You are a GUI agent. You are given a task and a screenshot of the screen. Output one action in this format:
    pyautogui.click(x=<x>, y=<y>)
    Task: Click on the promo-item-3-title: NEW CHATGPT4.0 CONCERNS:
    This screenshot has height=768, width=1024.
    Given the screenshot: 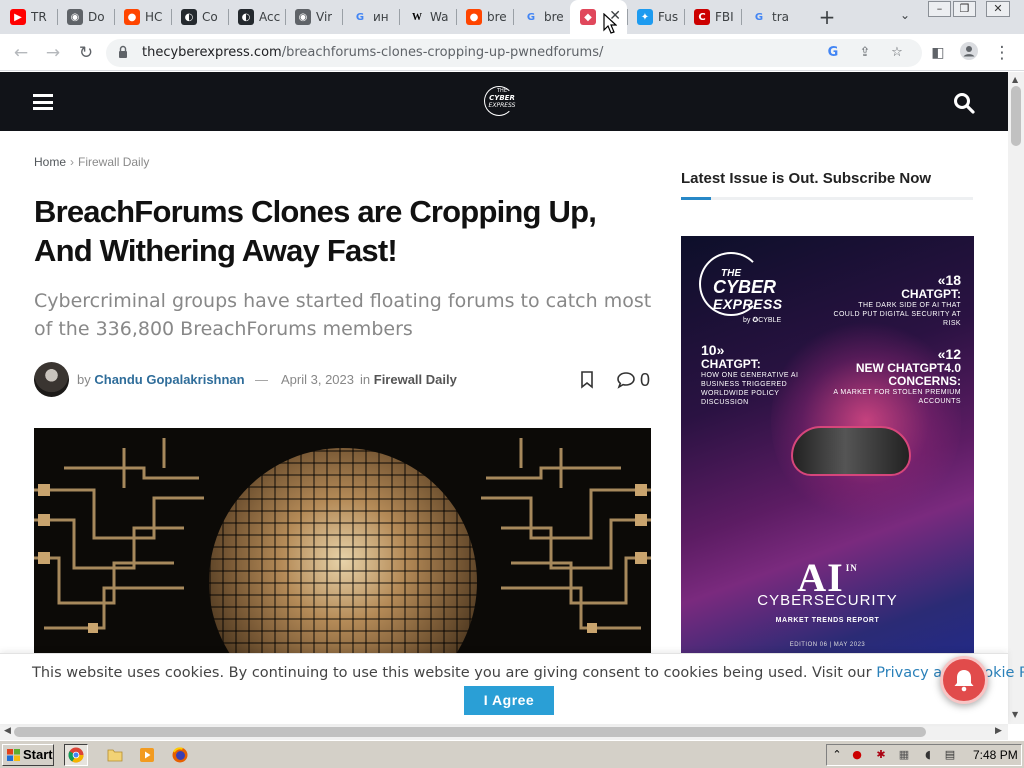 What is the action you would take?
    pyautogui.click(x=908, y=374)
    